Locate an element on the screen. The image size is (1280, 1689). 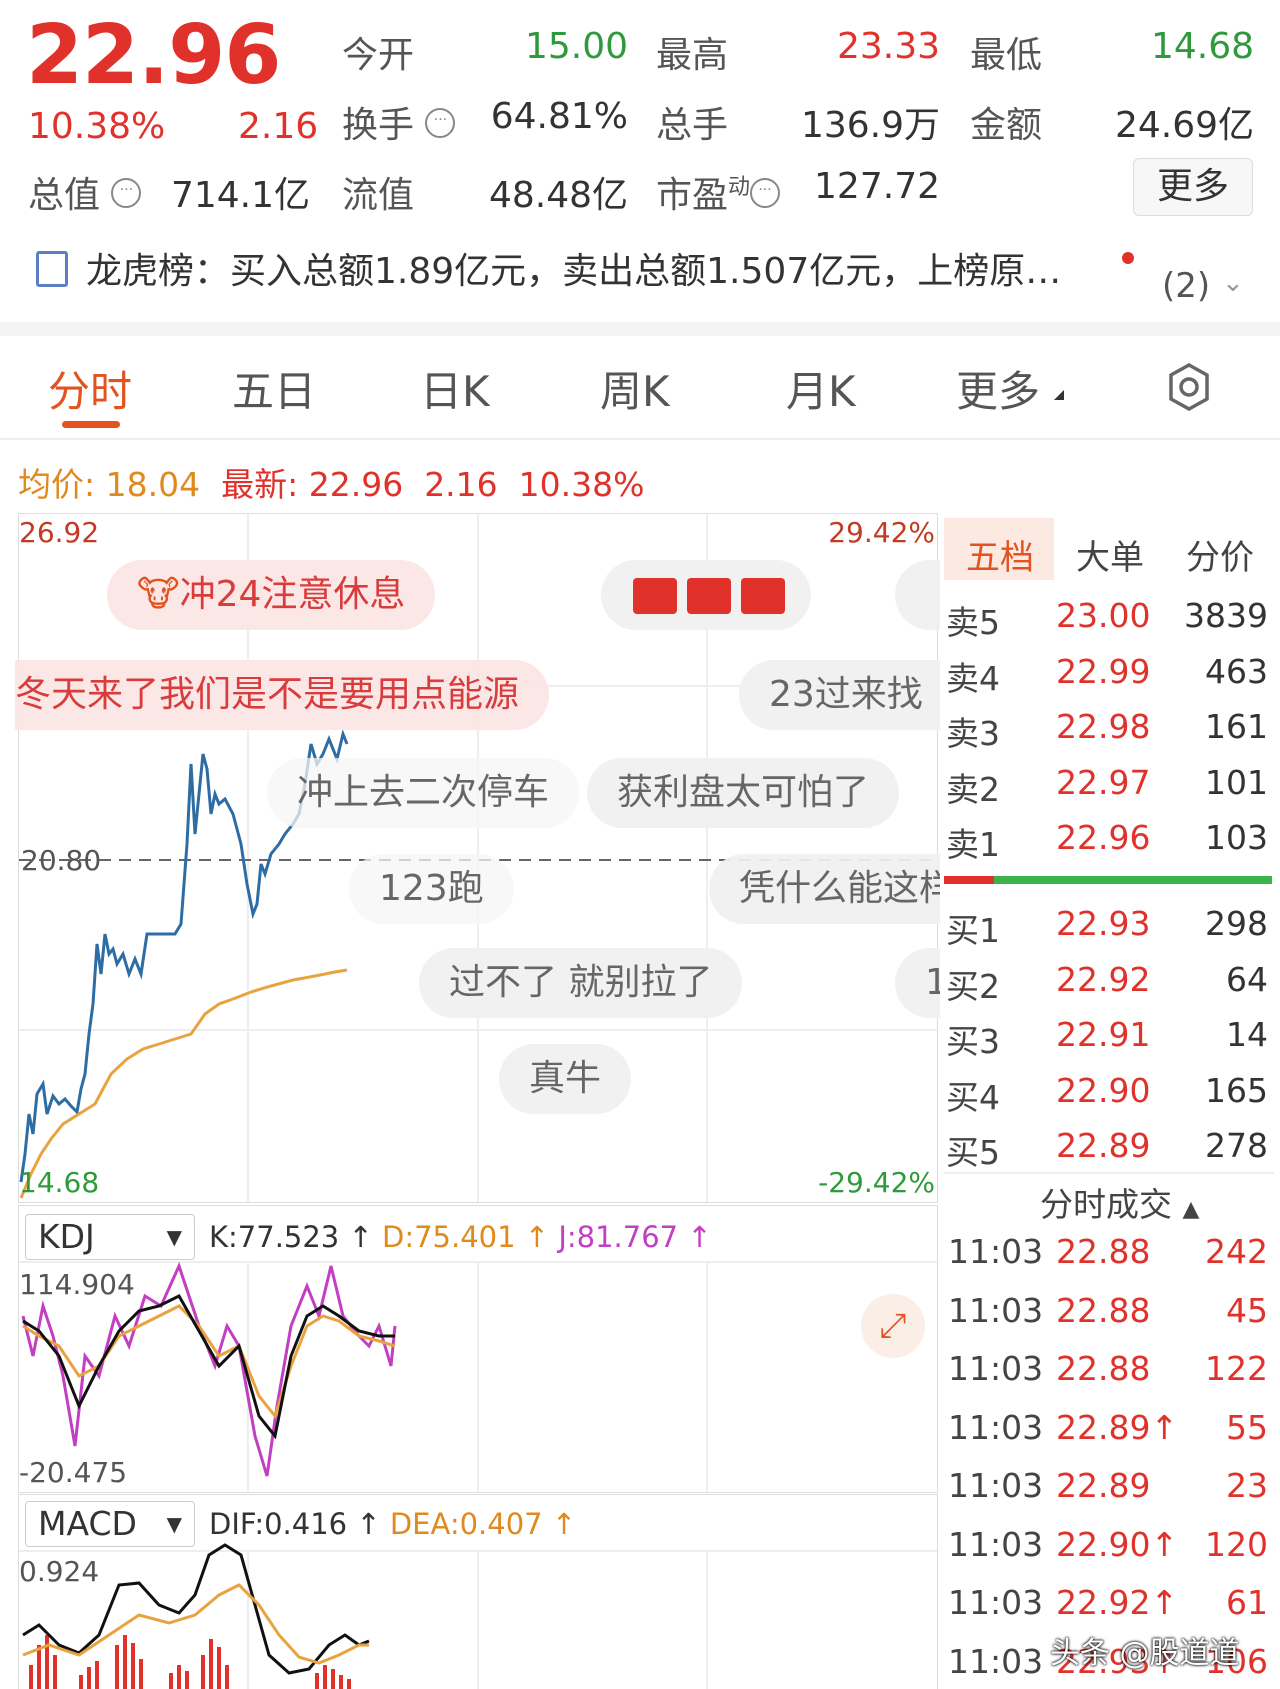
dropdown-corner-icon is located at coordinates (1059, 395).